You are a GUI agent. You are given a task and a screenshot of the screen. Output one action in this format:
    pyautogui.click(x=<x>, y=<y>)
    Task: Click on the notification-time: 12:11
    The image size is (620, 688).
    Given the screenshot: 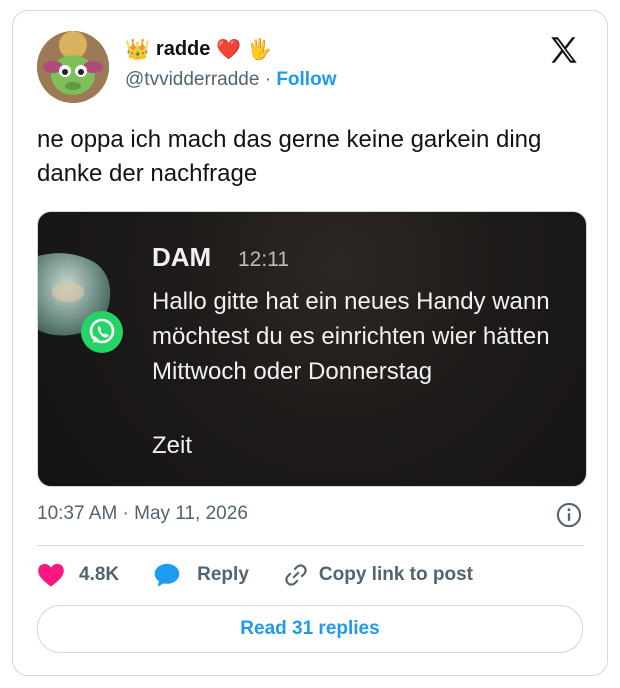 What is the action you would take?
    pyautogui.click(x=263, y=259)
    